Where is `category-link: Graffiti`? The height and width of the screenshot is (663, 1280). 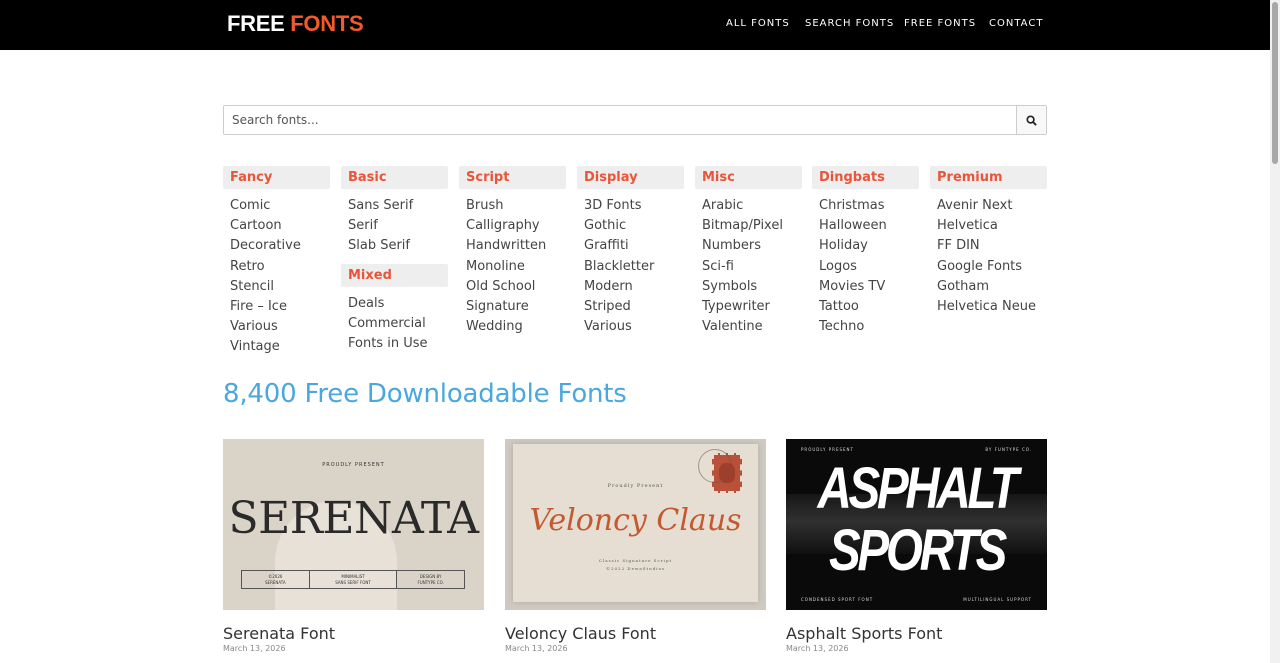
category-link: Graffiti is located at coordinates (630, 246).